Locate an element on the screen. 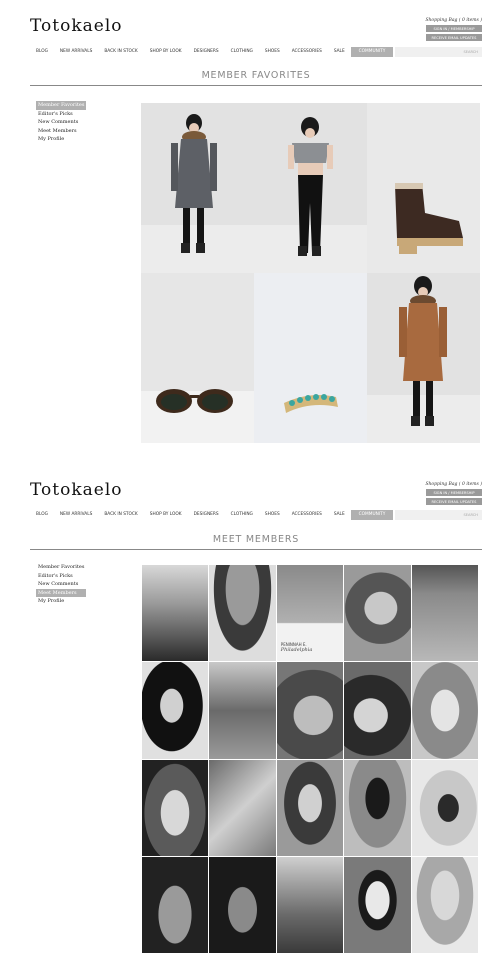 This screenshot has width=500, height=953. brown-boot-icon is located at coordinates (423, 188).